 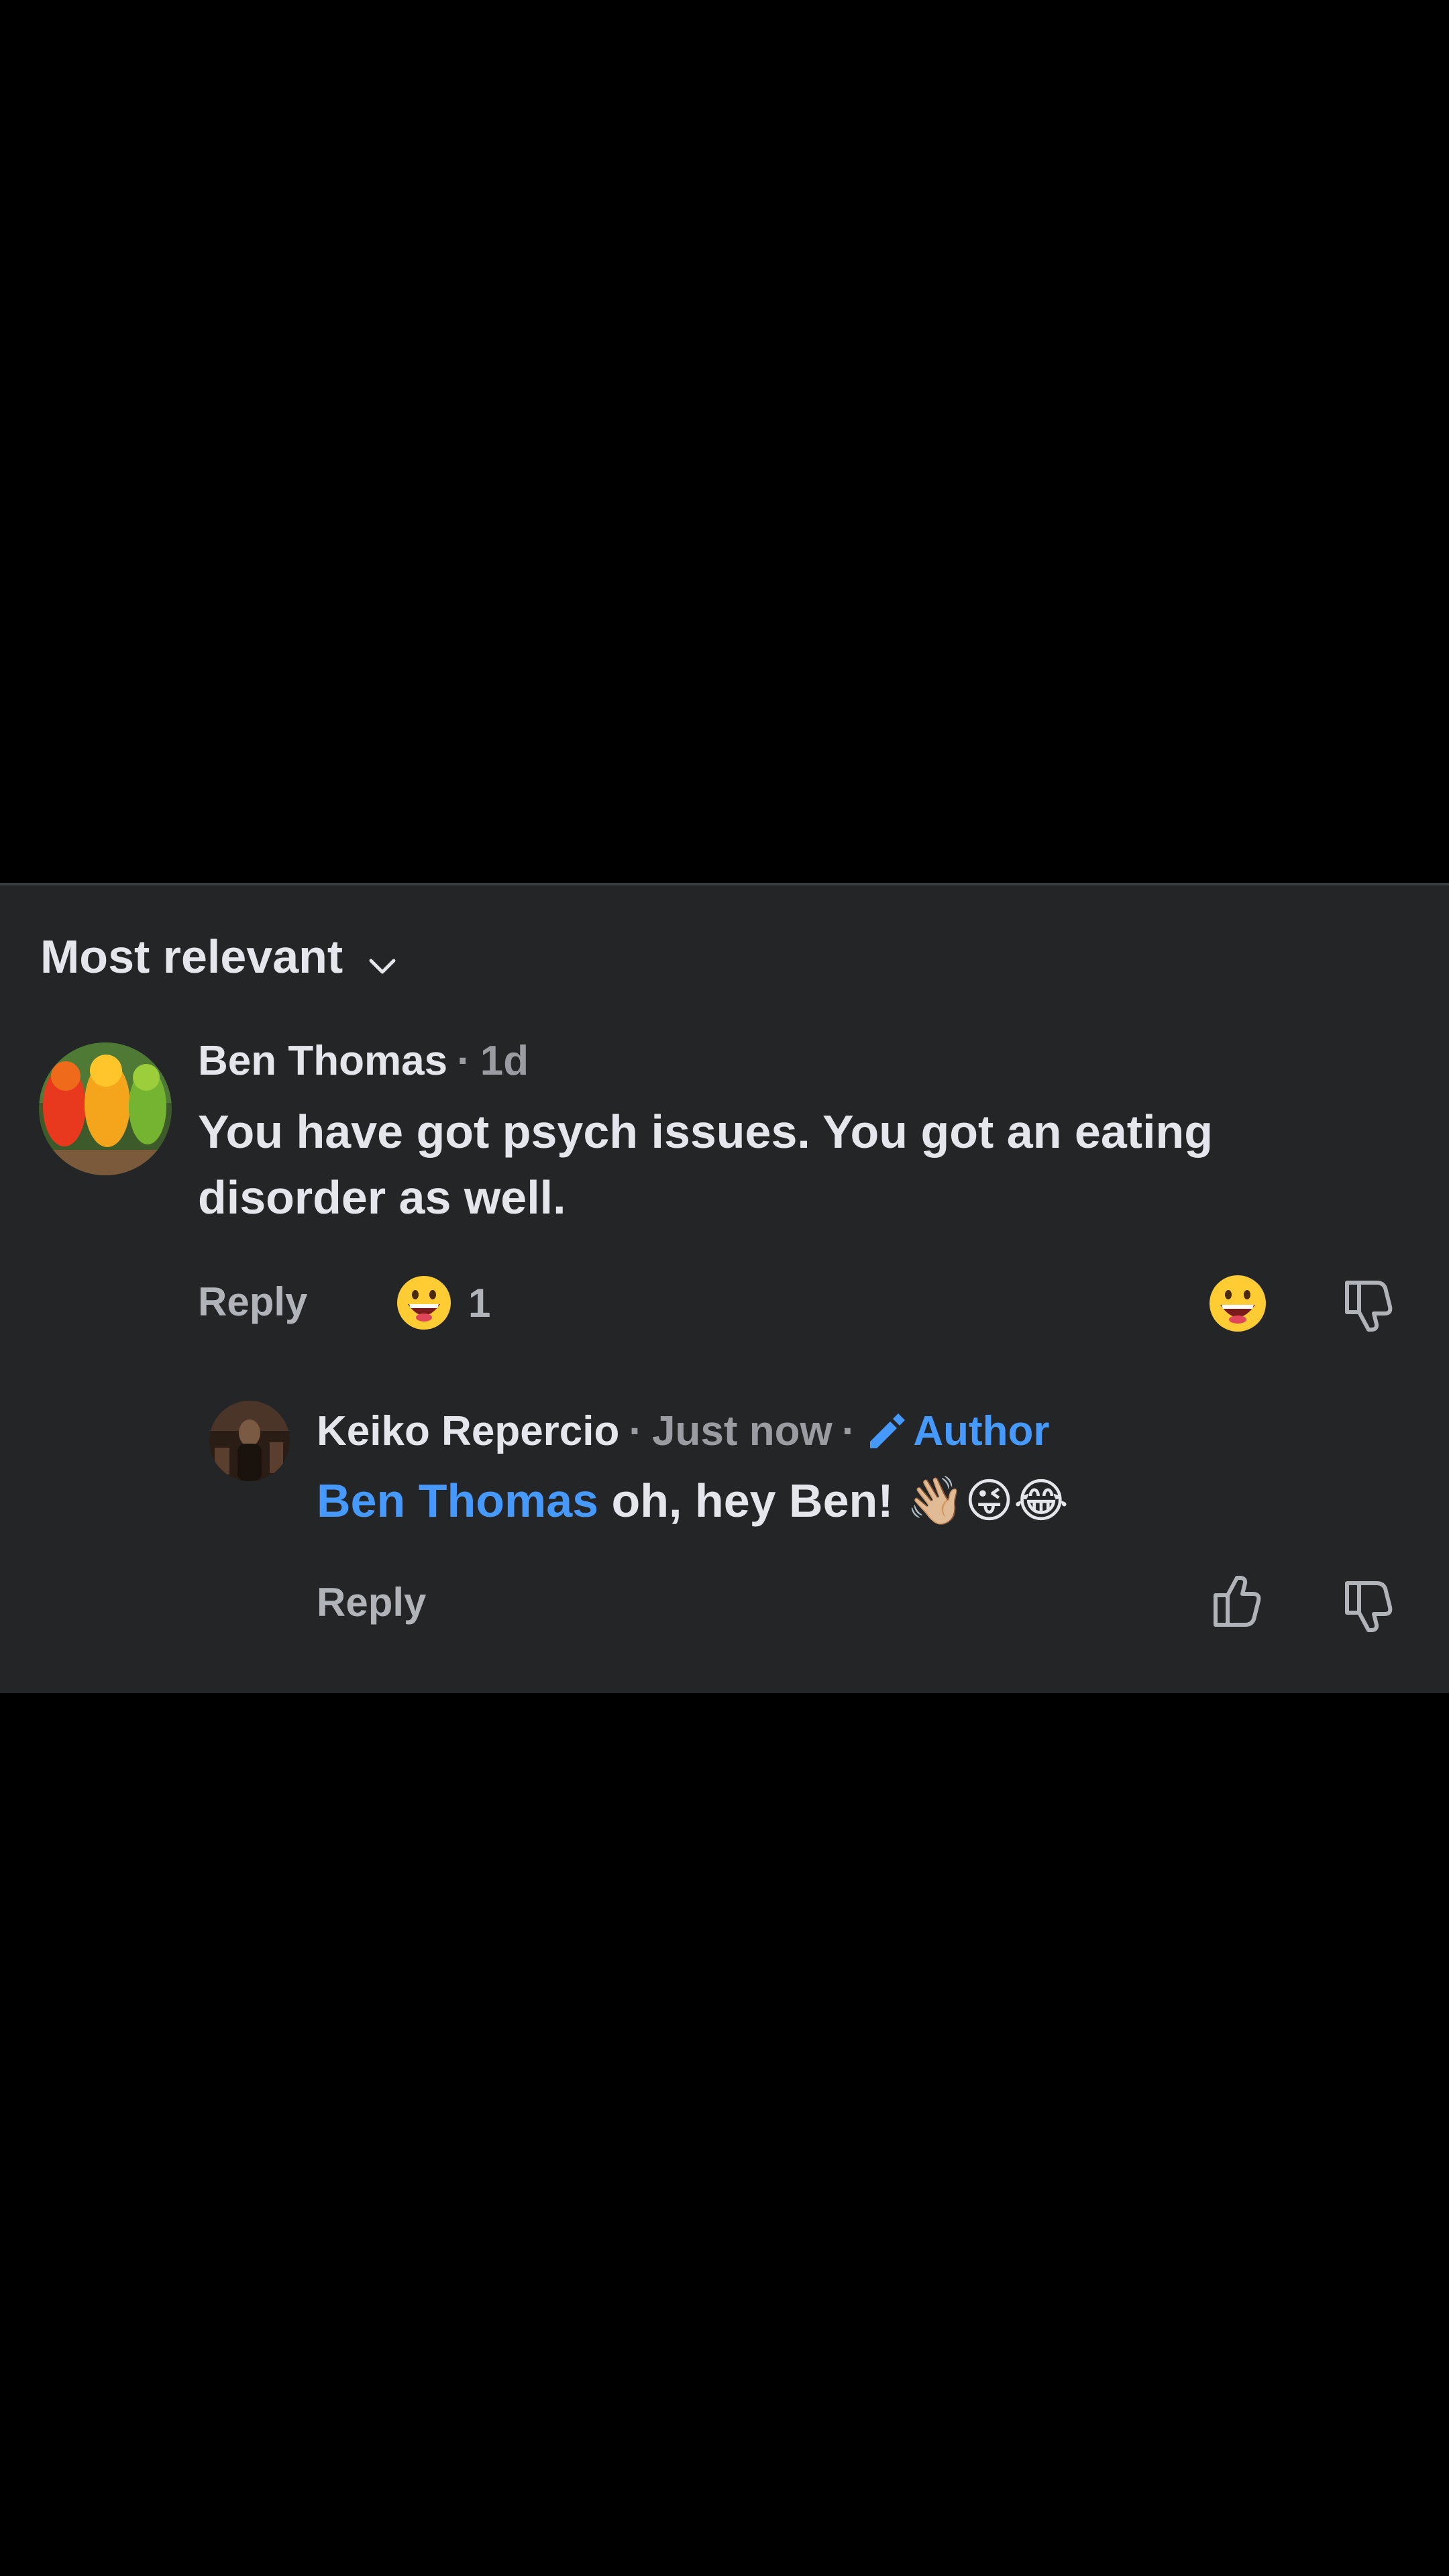 I want to click on comment-header: Keiko Repercio · Just now · Author, so click(x=683, y=1431).